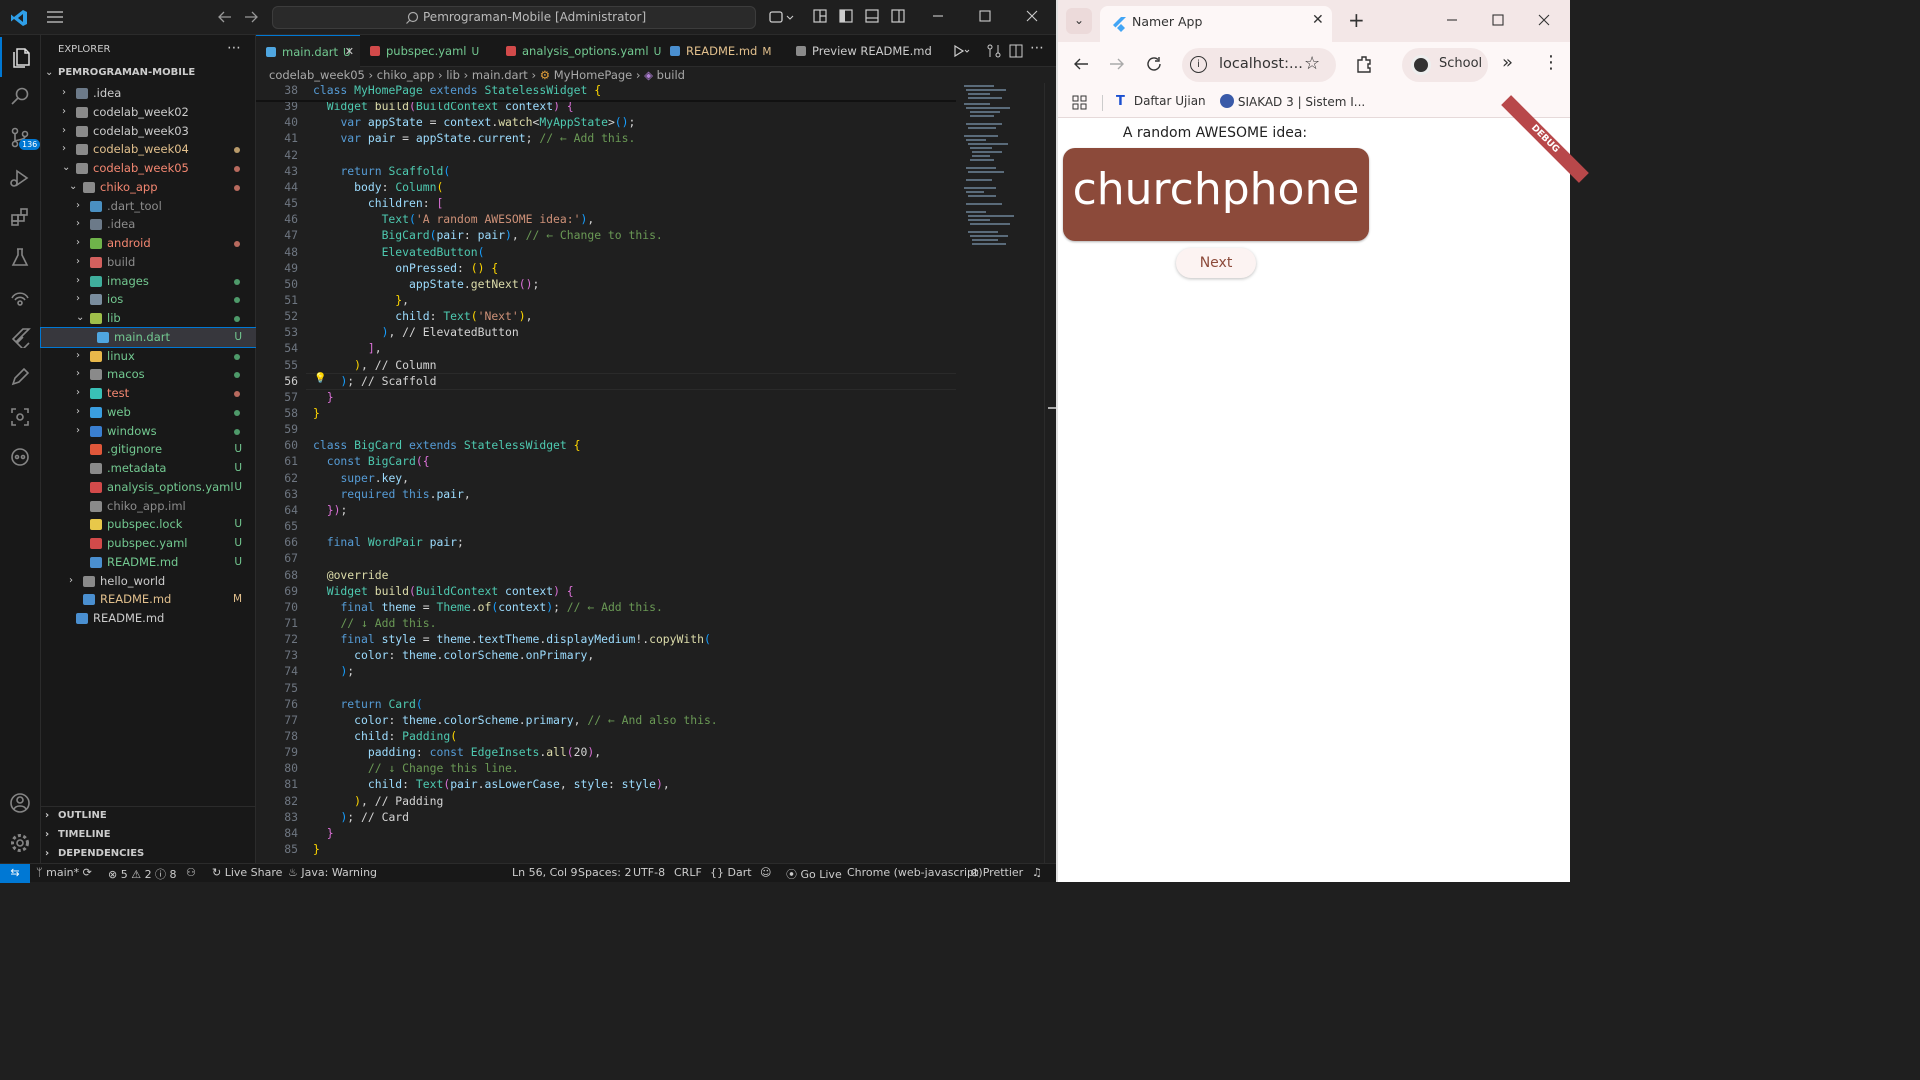 The image size is (1920, 1080). I want to click on run-icon, so click(962, 53).